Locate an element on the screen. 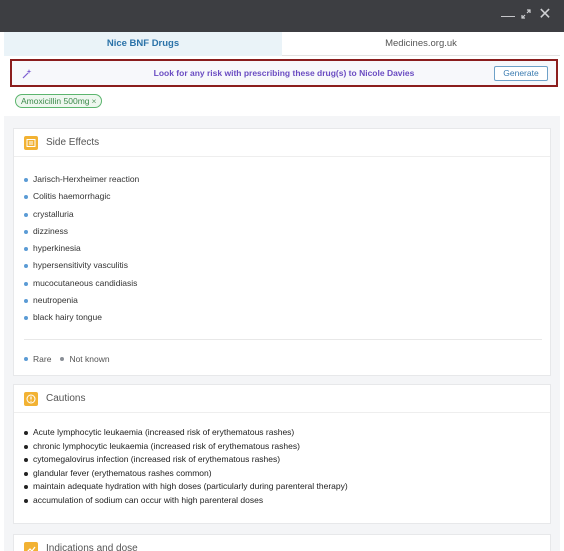 This screenshot has height=551, width=564. window-titlebar: — ✕ is located at coordinates (282, 16).